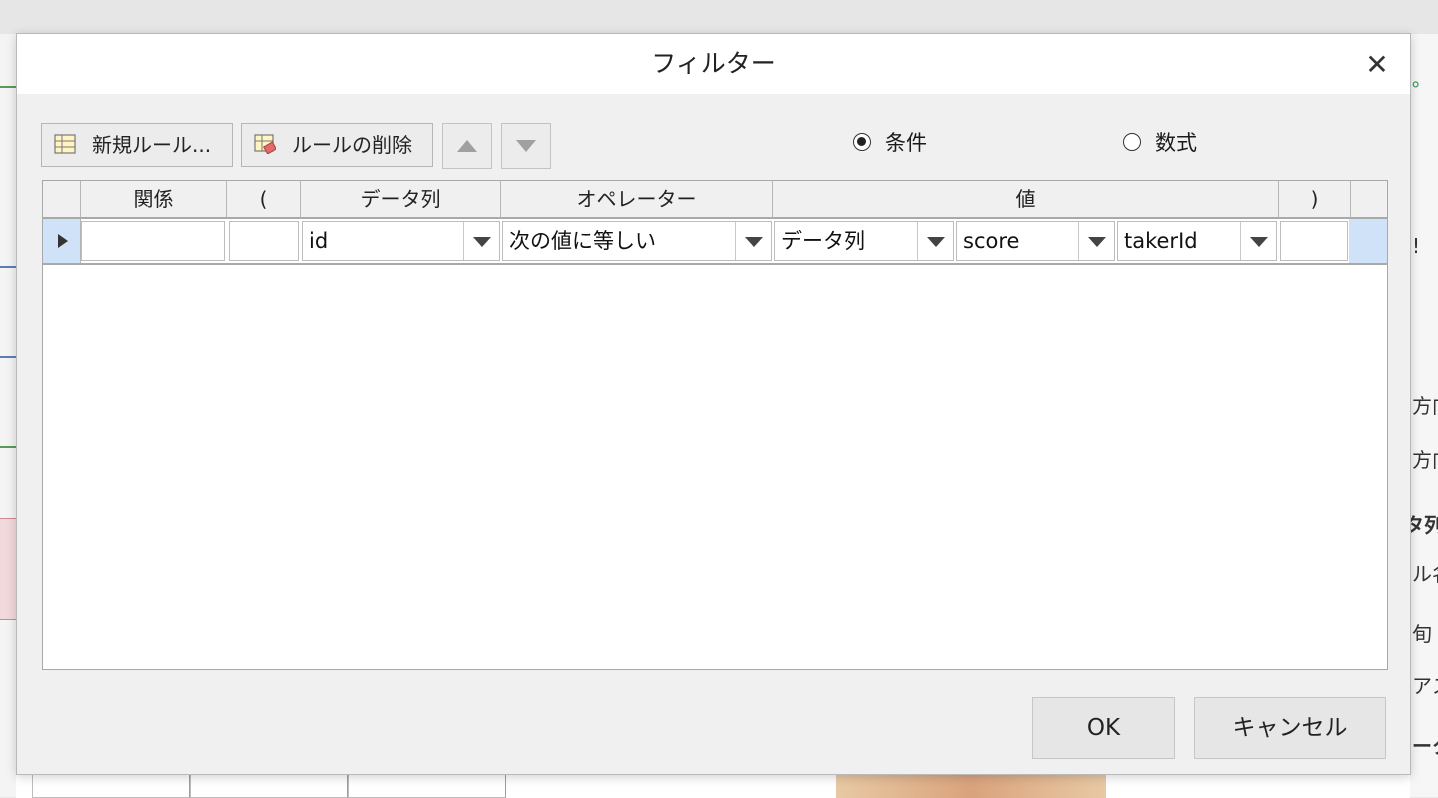 The image size is (1438, 798). I want to click on header-row-indicator, so click(62, 200).